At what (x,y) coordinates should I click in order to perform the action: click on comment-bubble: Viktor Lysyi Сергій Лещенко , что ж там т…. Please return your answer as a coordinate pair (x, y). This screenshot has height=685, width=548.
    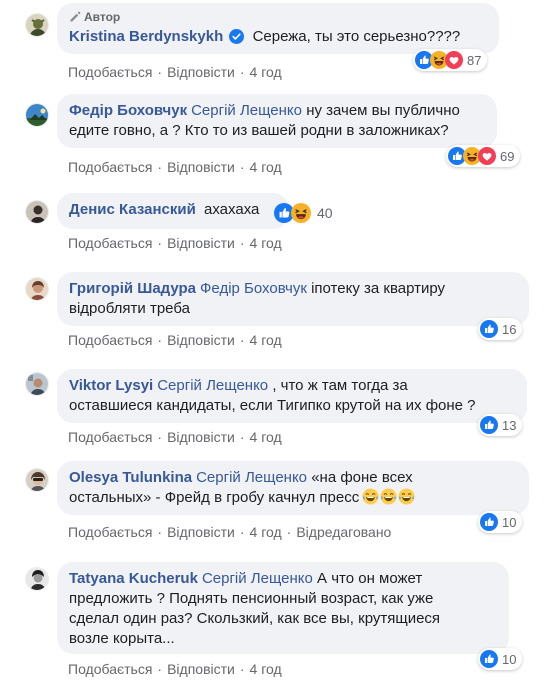
    Looking at the image, I should click on (292, 396).